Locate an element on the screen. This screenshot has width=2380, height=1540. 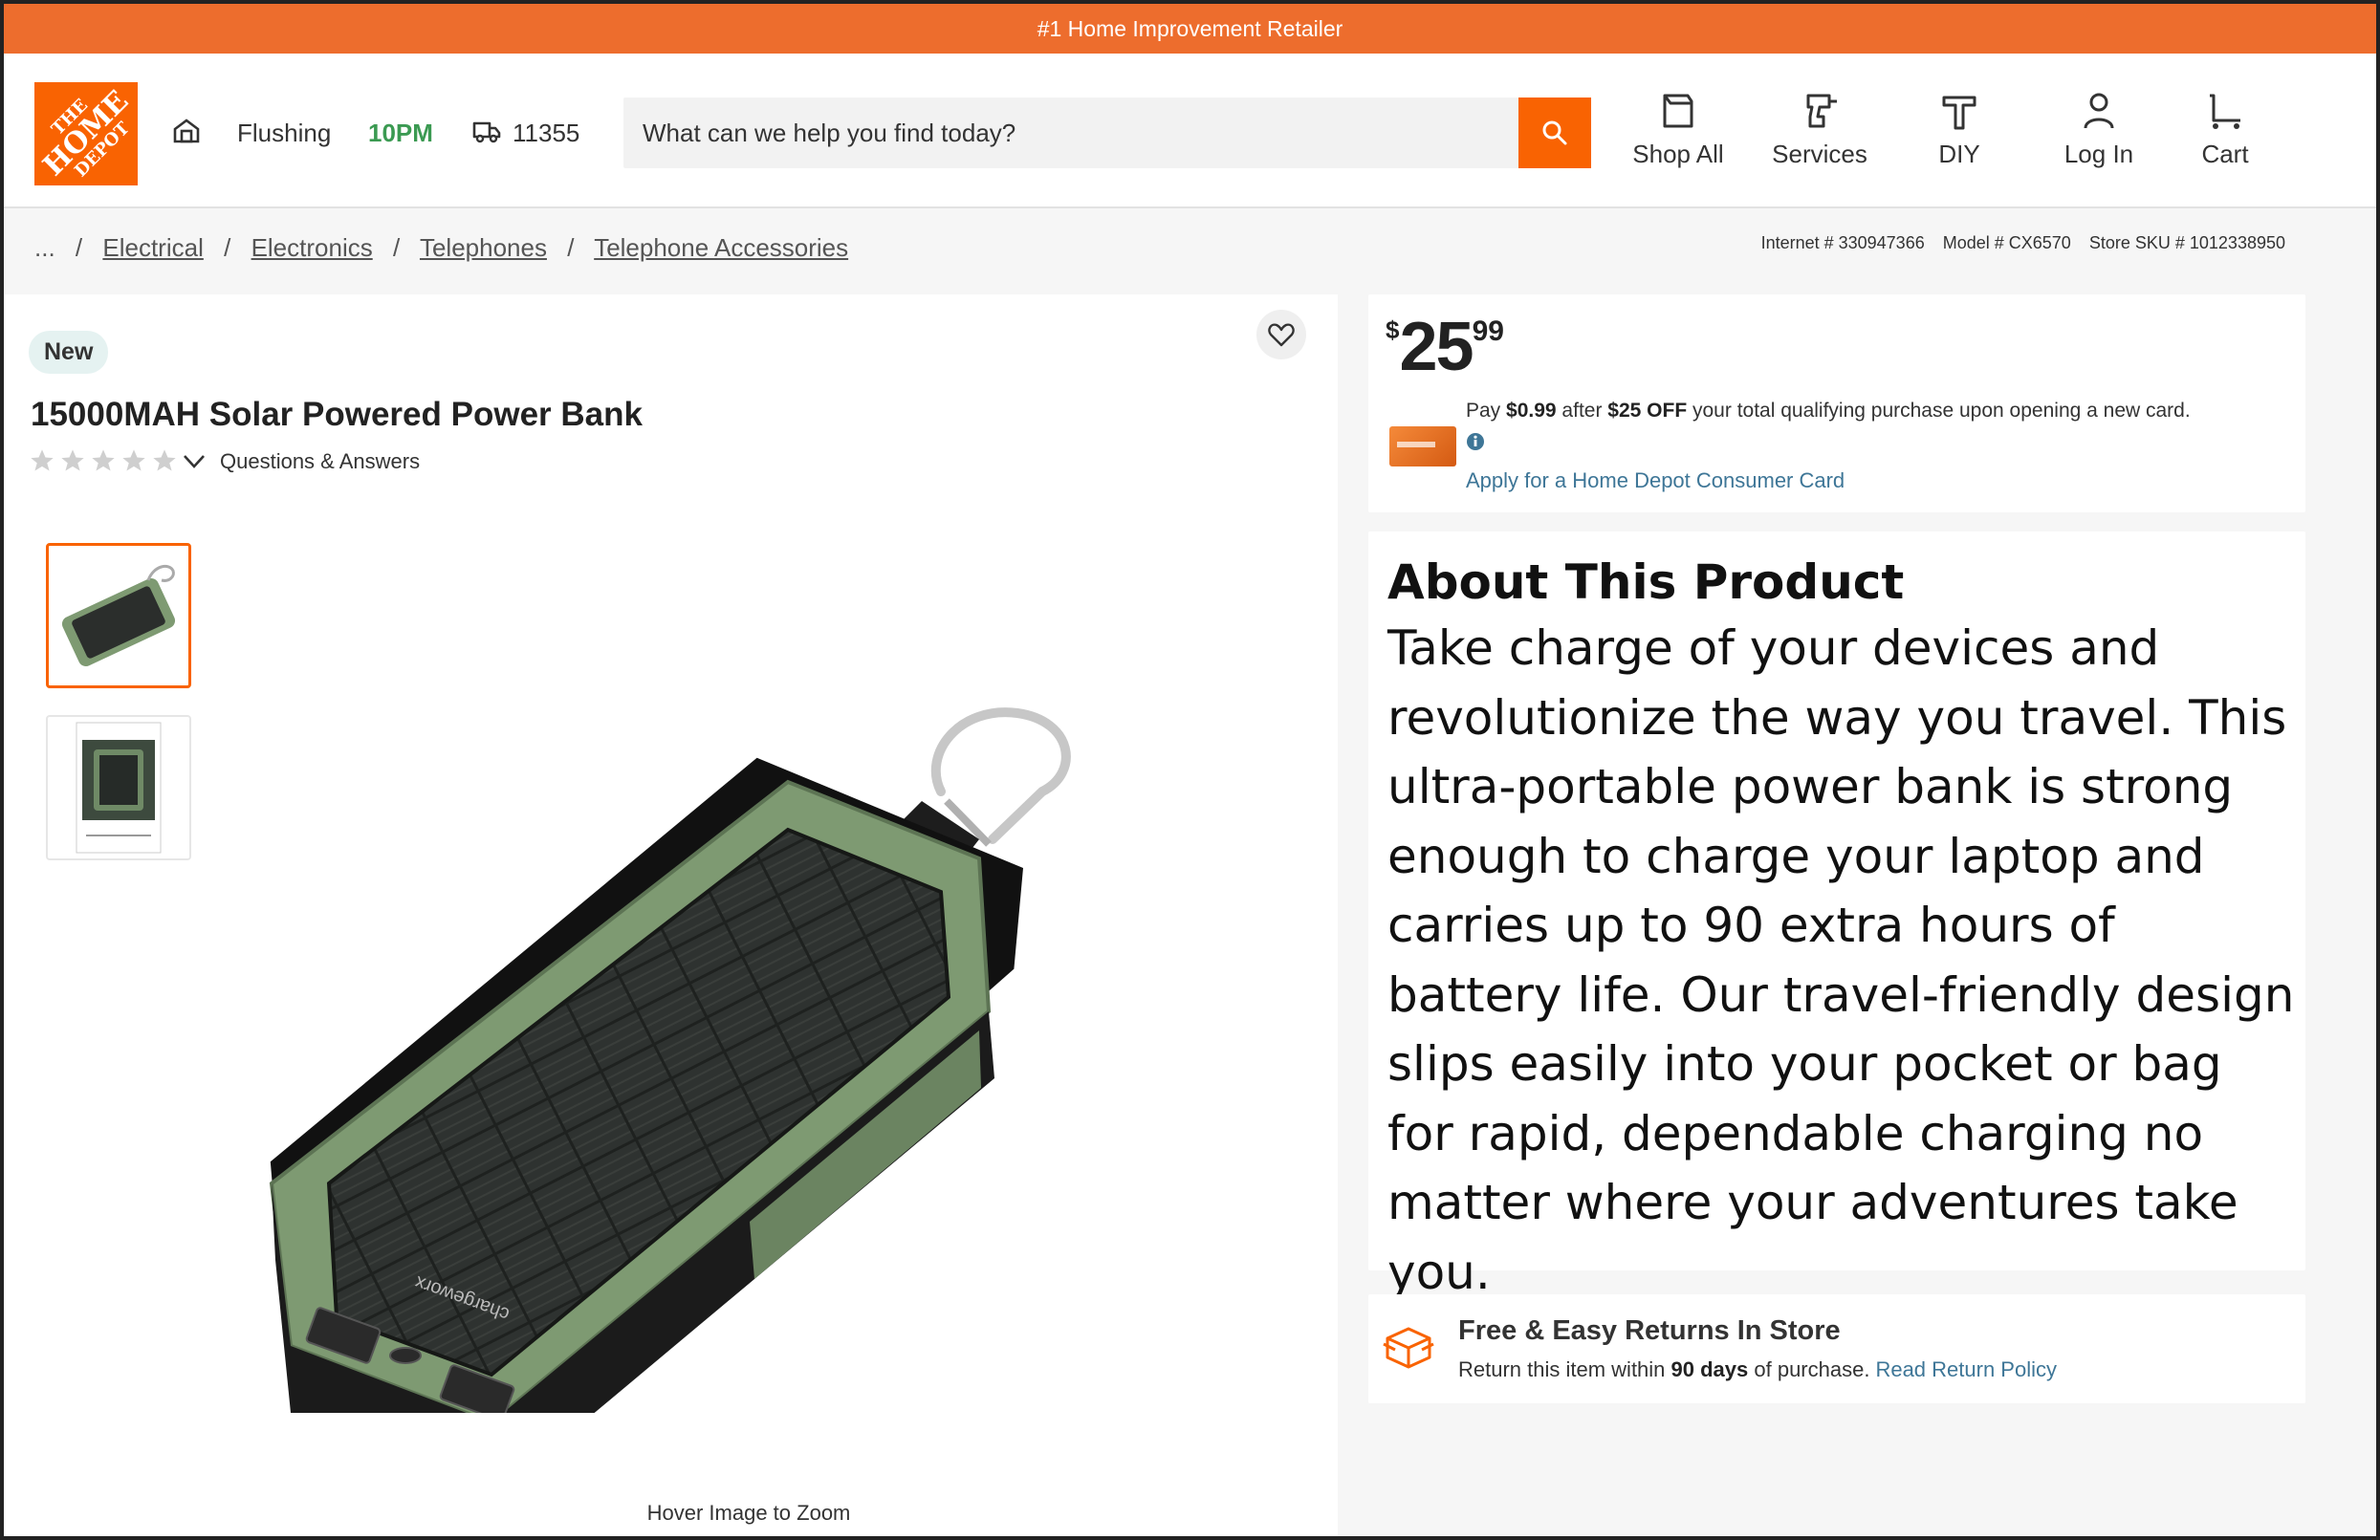
rating-stars is located at coordinates (103, 460).